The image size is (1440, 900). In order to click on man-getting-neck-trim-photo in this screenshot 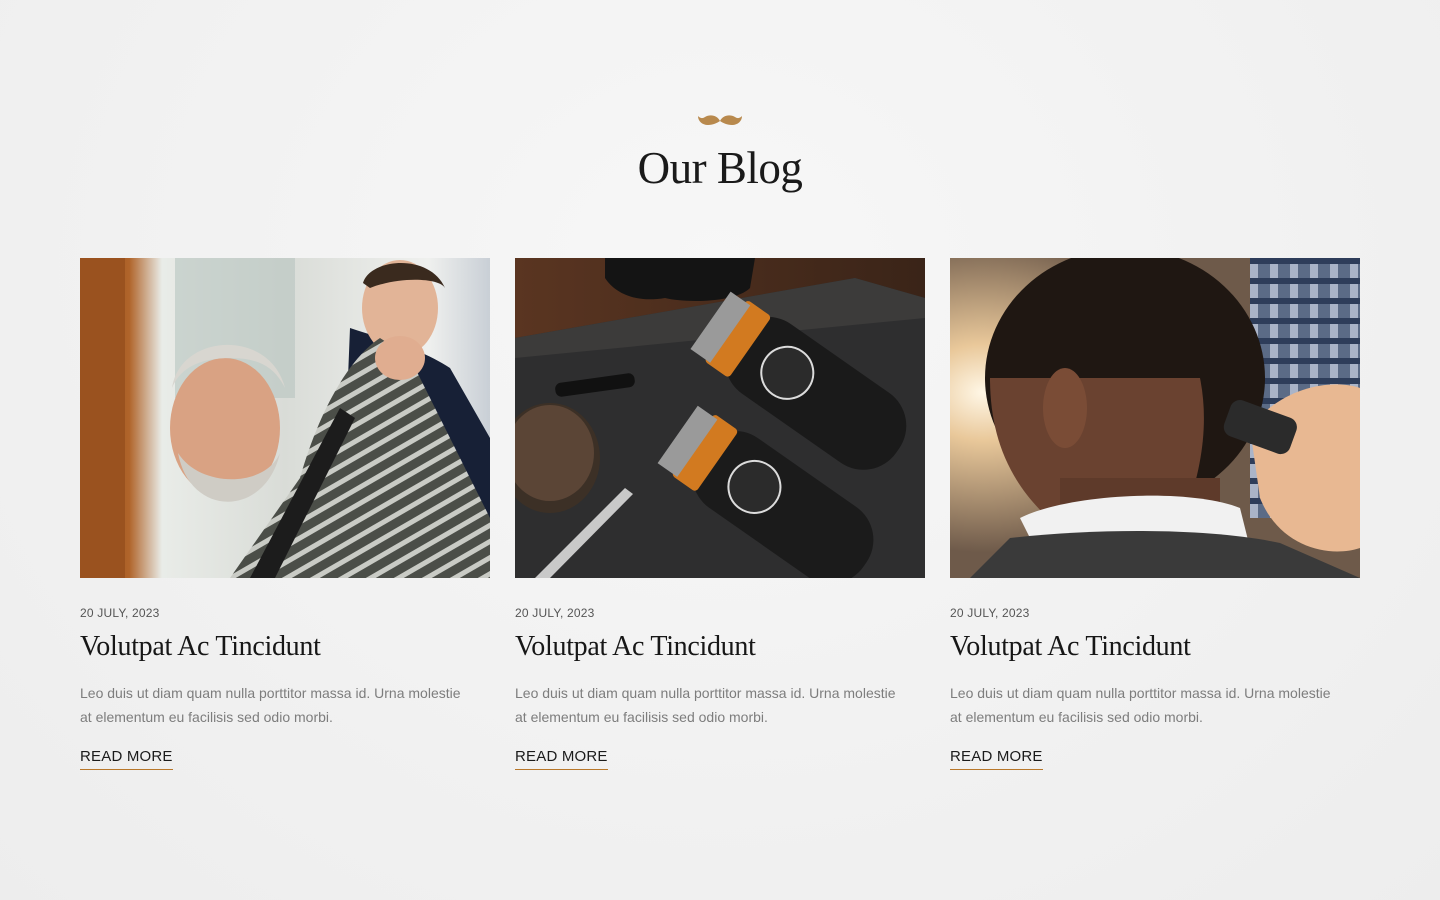, I will do `click(1155, 418)`.